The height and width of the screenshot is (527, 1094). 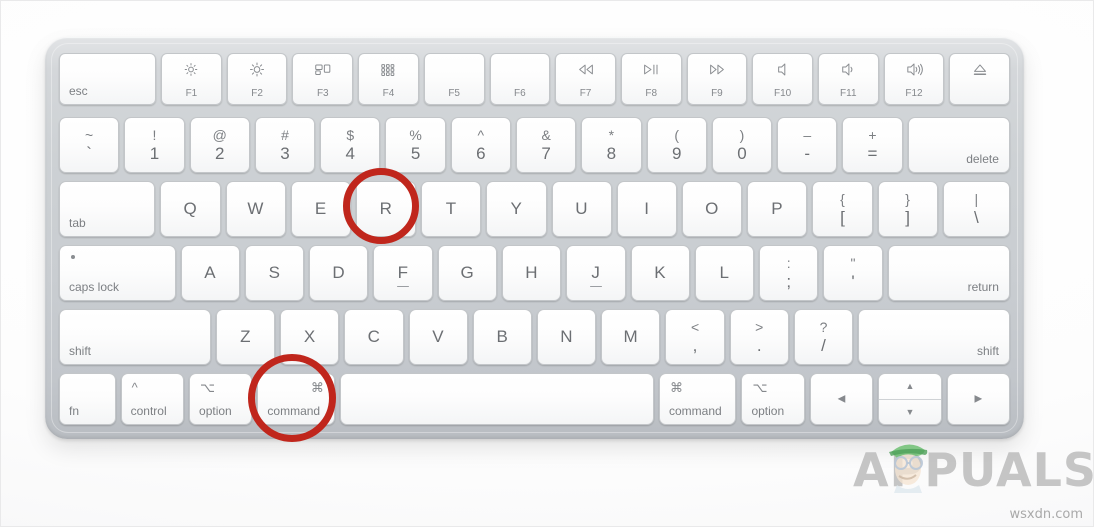 I want to click on key-backtick: ~ `, so click(x=89, y=145).